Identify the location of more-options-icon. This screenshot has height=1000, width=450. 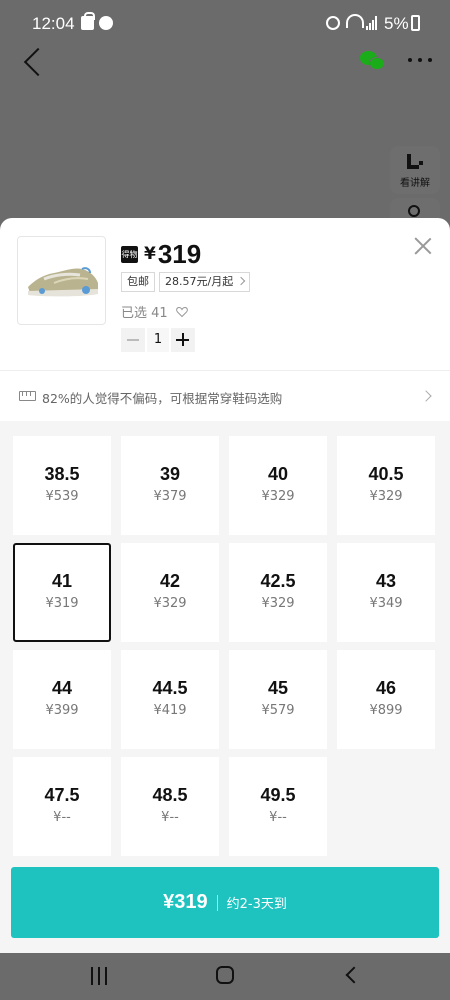
(421, 61).